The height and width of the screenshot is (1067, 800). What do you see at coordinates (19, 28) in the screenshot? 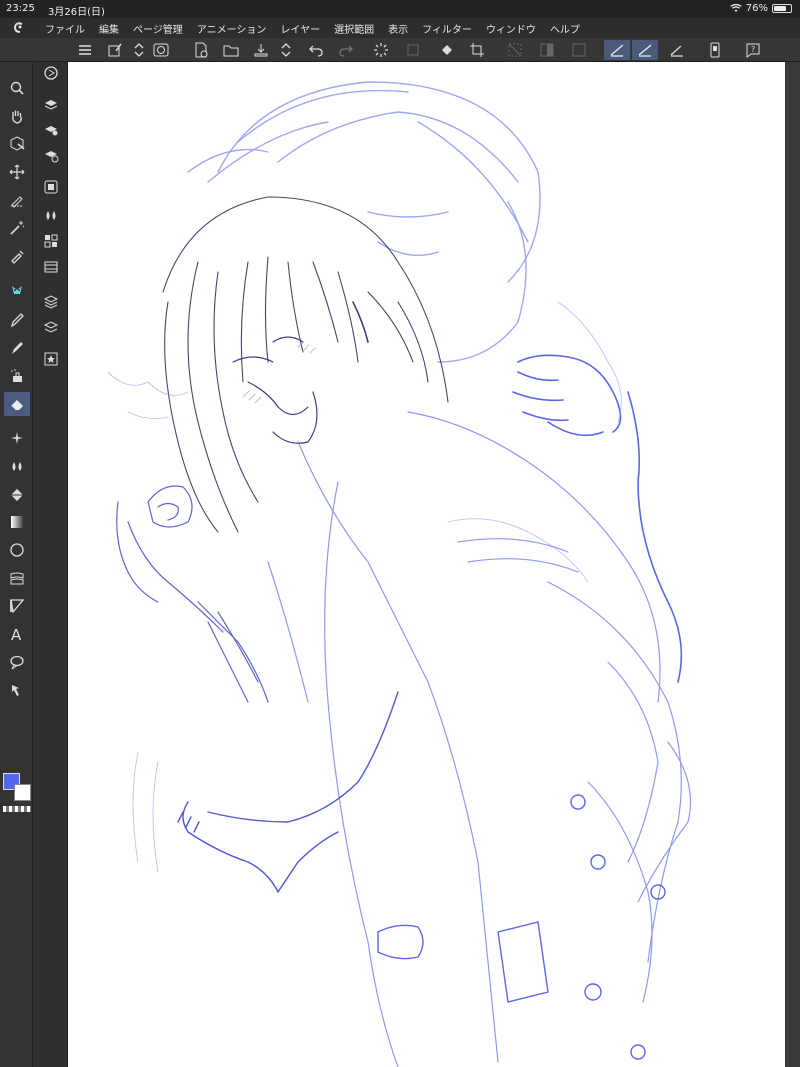
I see `app-logo-icon` at bounding box center [19, 28].